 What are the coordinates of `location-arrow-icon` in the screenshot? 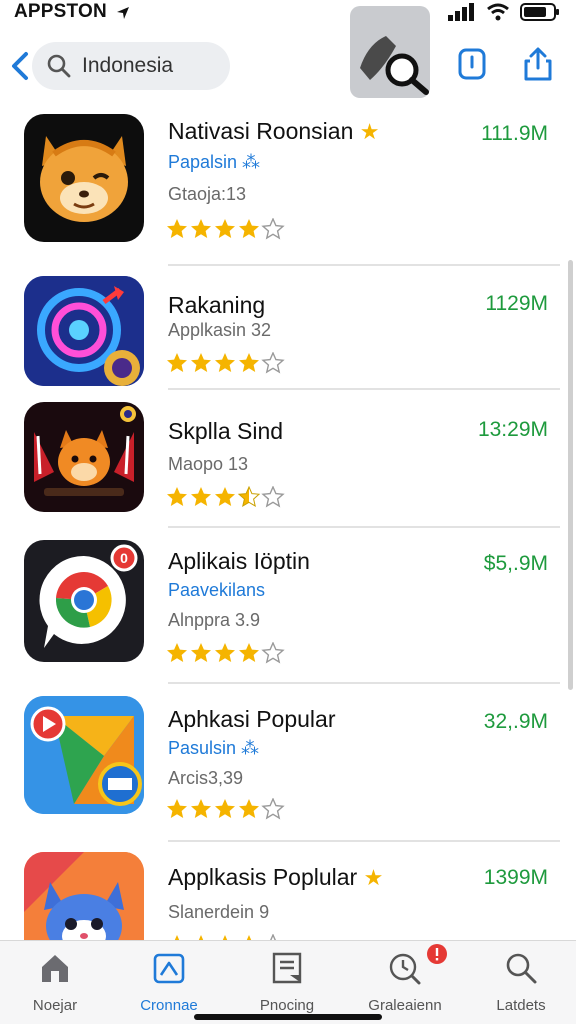 It's located at (123, 13).